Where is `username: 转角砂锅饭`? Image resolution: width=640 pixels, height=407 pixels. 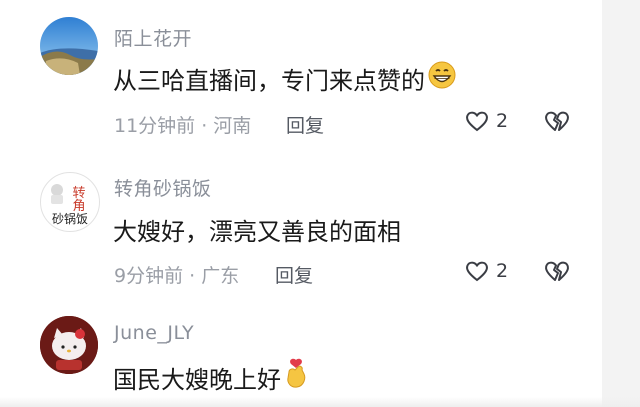
username: 转角砂锅饭 is located at coordinates (163, 187).